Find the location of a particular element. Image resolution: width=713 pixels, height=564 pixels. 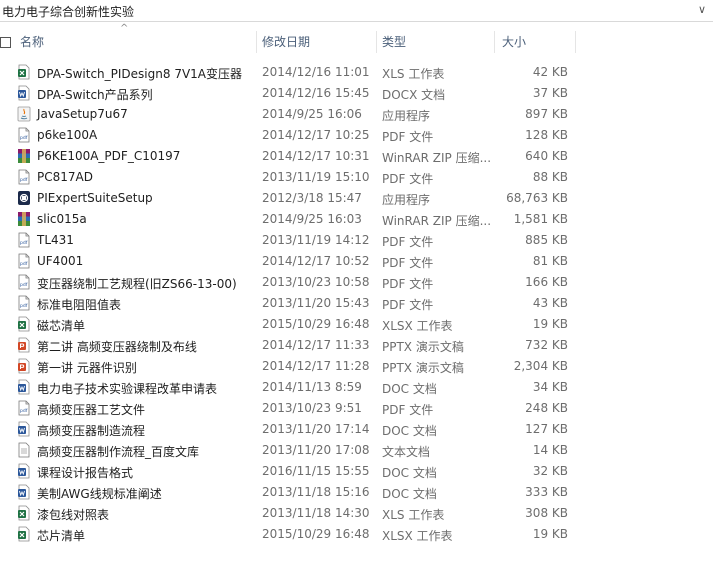

file-name: 高频变压器制造流程 is located at coordinates (91, 431).